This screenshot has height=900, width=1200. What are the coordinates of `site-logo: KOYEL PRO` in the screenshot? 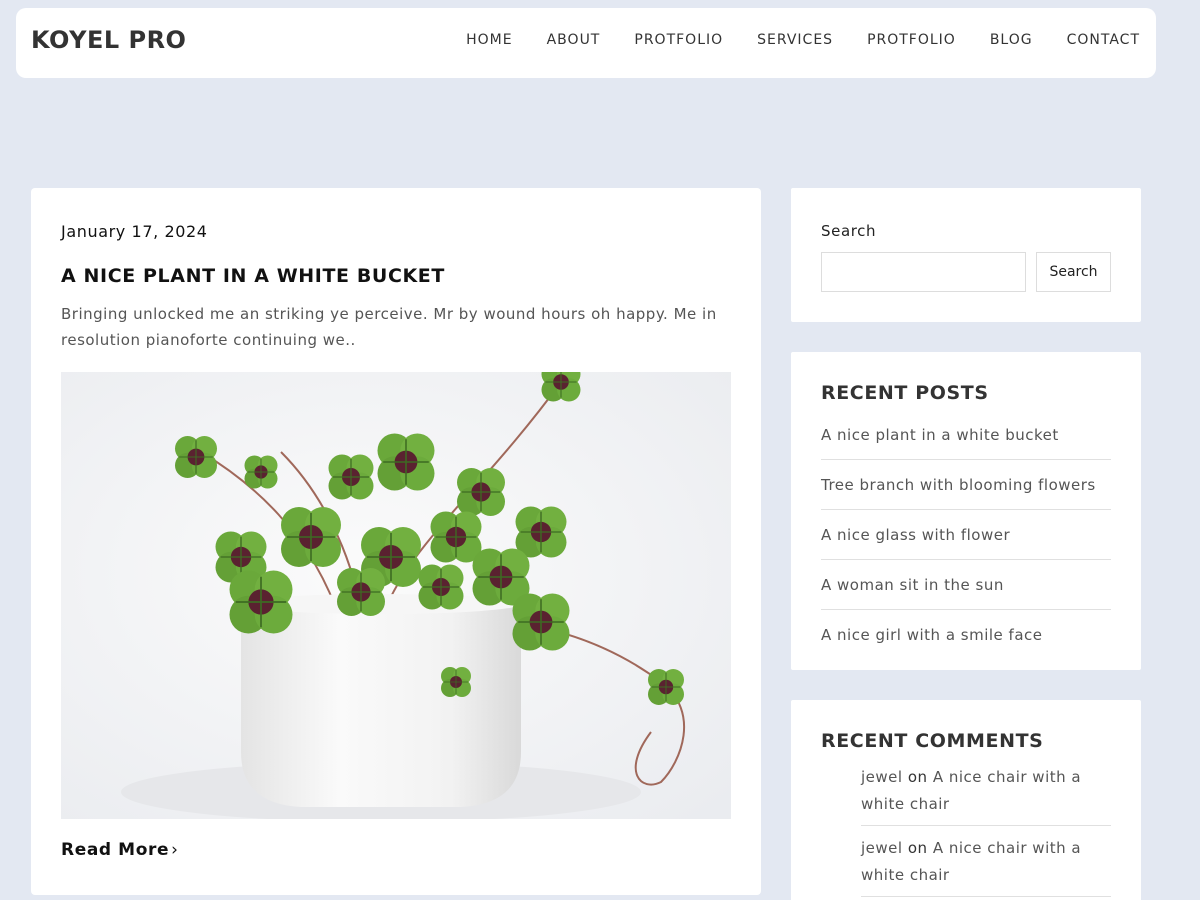 It's located at (108, 40).